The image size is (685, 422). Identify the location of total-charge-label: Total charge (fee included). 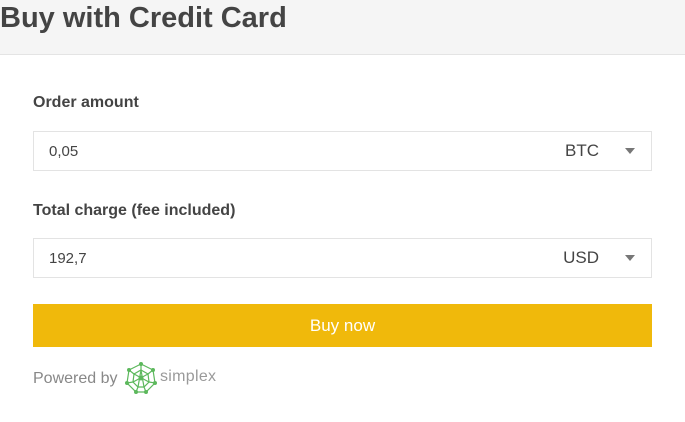
(134, 210).